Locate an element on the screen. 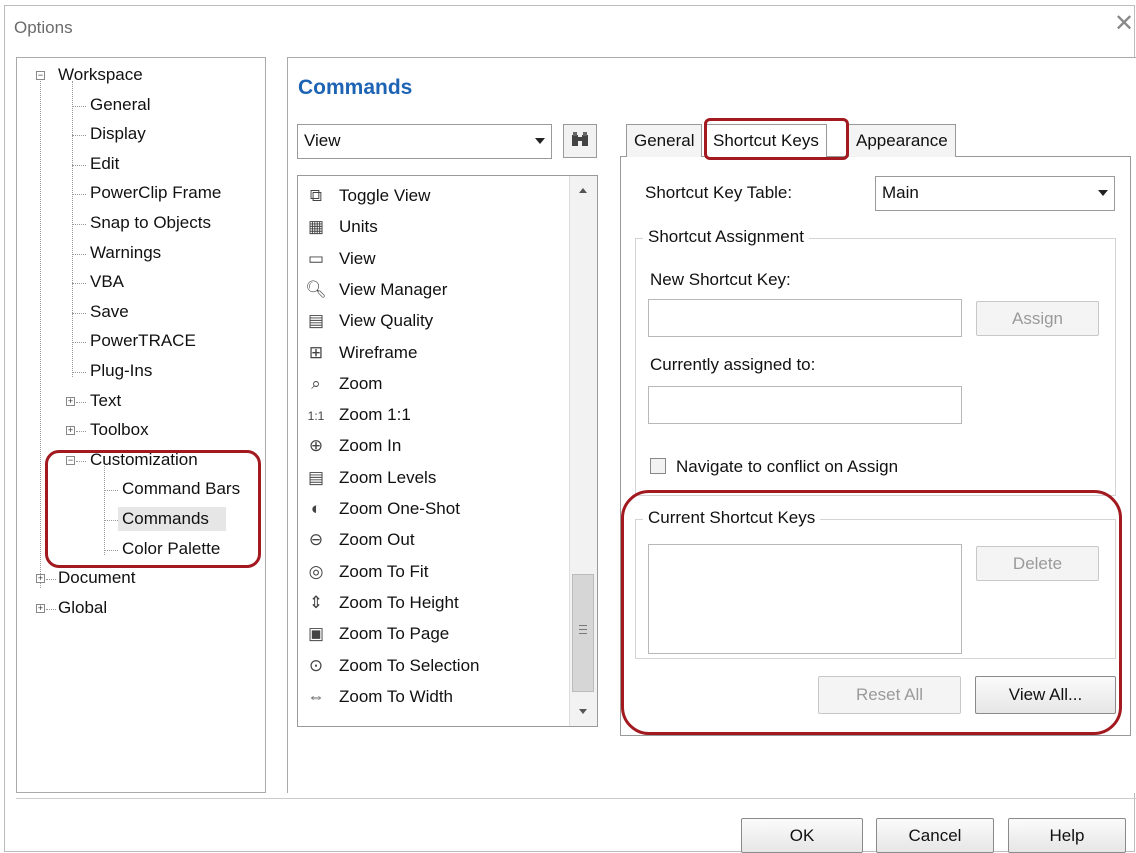  list-item: ⌕ Zoom is located at coordinates (343, 384).